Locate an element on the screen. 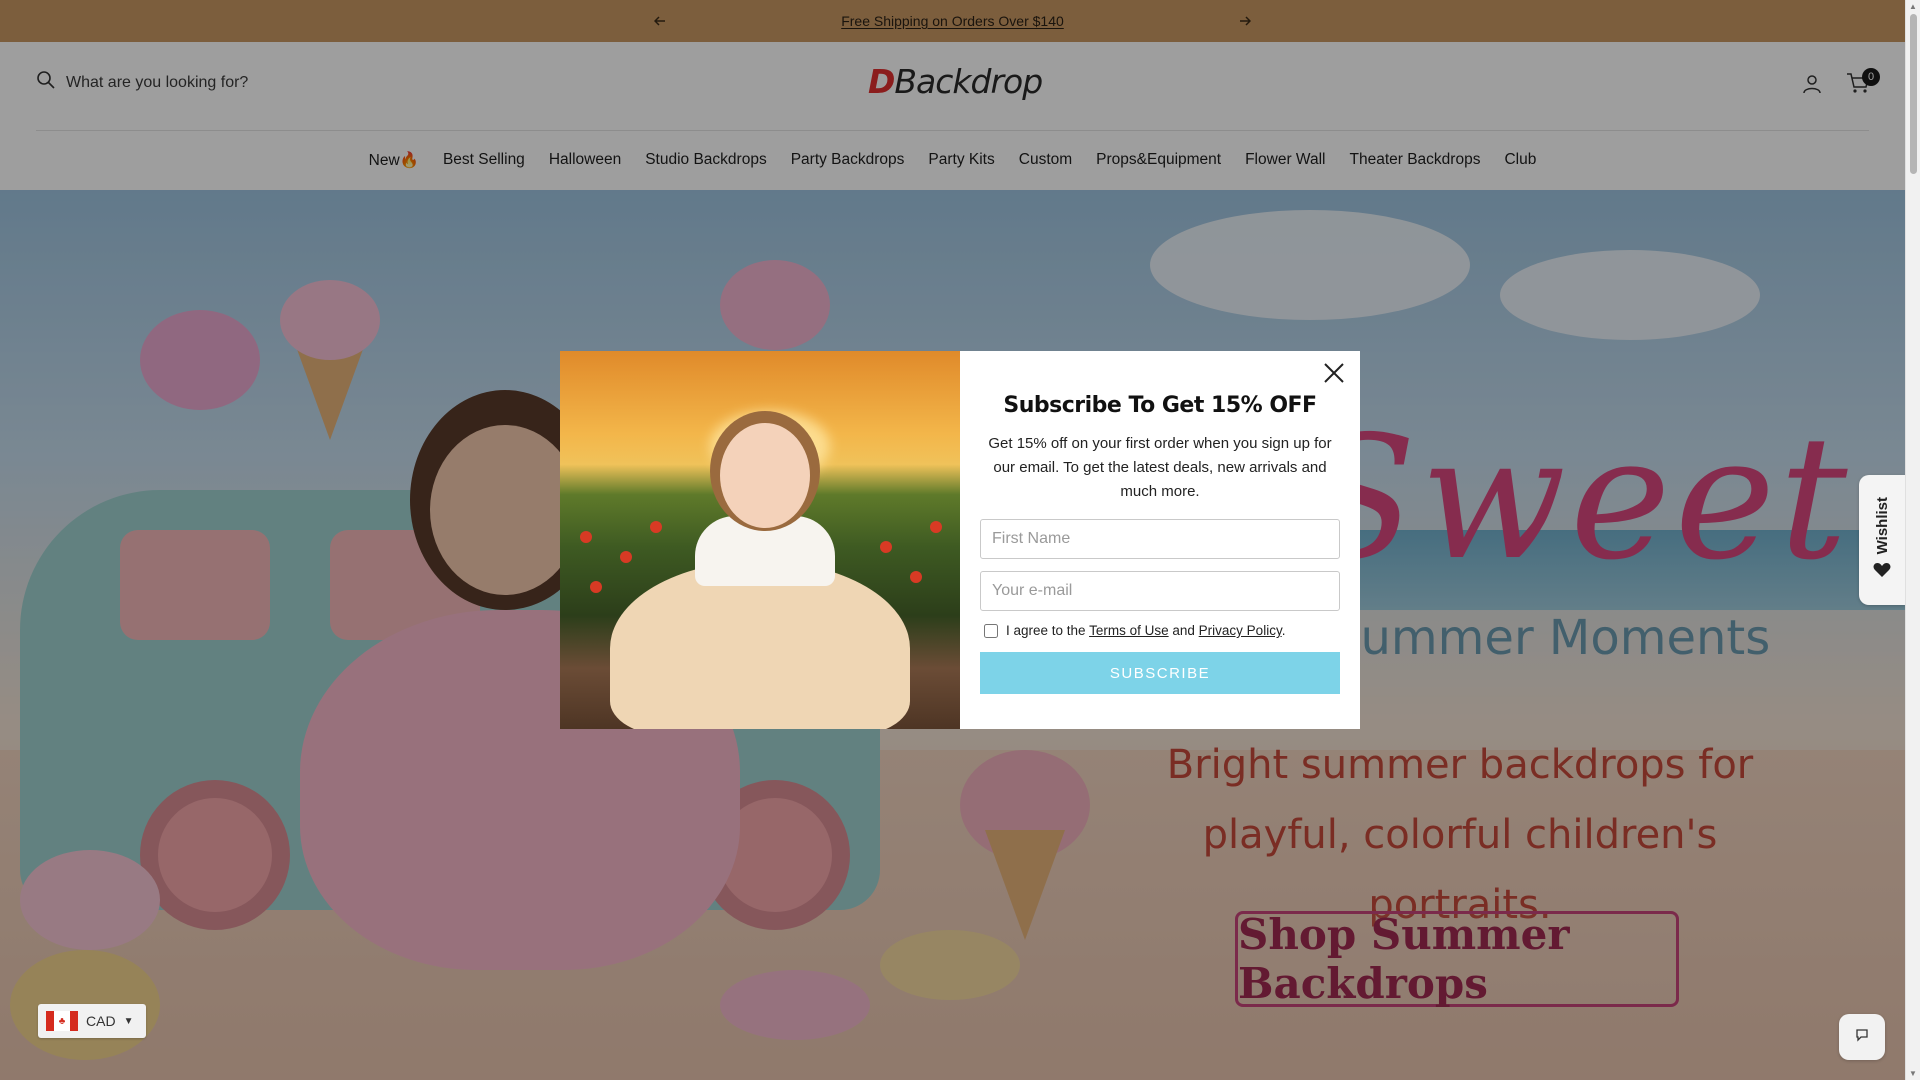 The image size is (1920, 1080). modal-promo-image is located at coordinates (760, 540).